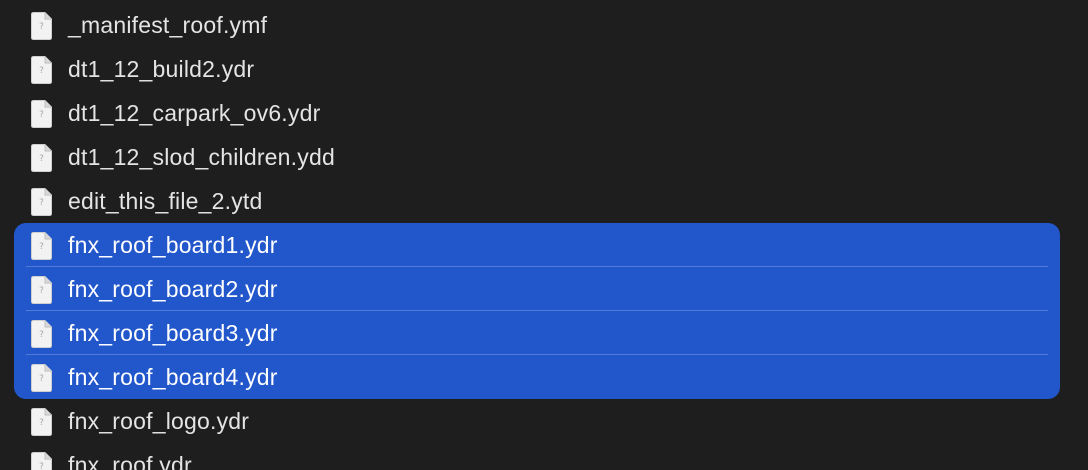 This screenshot has height=470, width=1088. What do you see at coordinates (165, 201) in the screenshot?
I see `file-name: edit_this_file_2.ytd` at bounding box center [165, 201].